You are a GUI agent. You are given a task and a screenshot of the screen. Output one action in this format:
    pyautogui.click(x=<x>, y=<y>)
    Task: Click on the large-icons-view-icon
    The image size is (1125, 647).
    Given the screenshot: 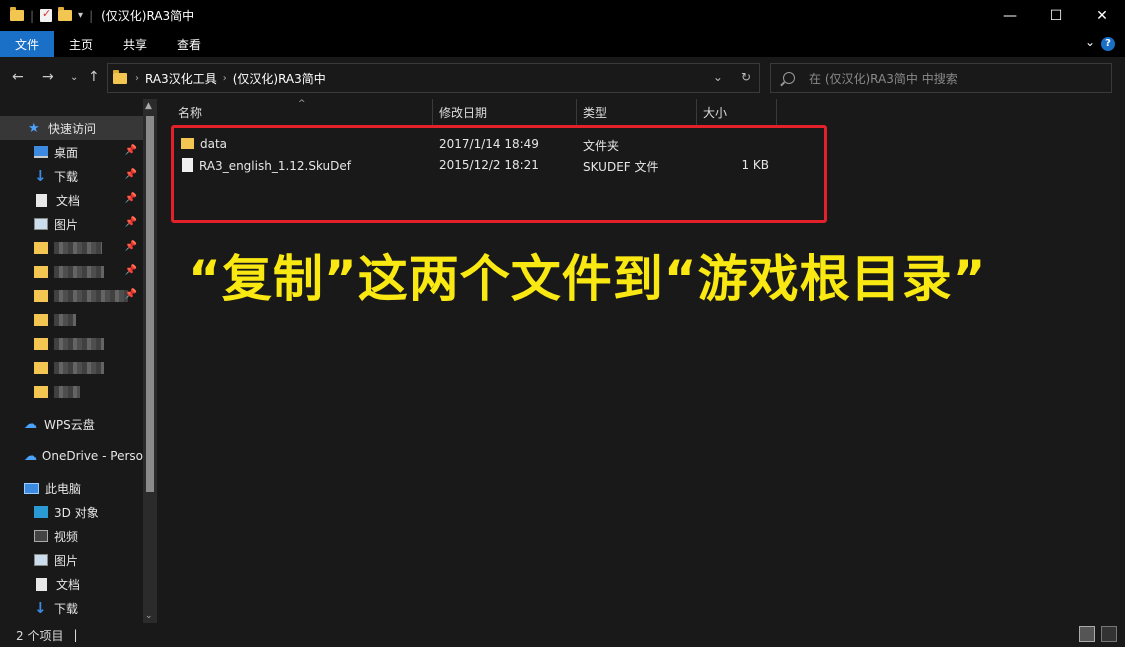 What is the action you would take?
    pyautogui.click(x=1109, y=634)
    